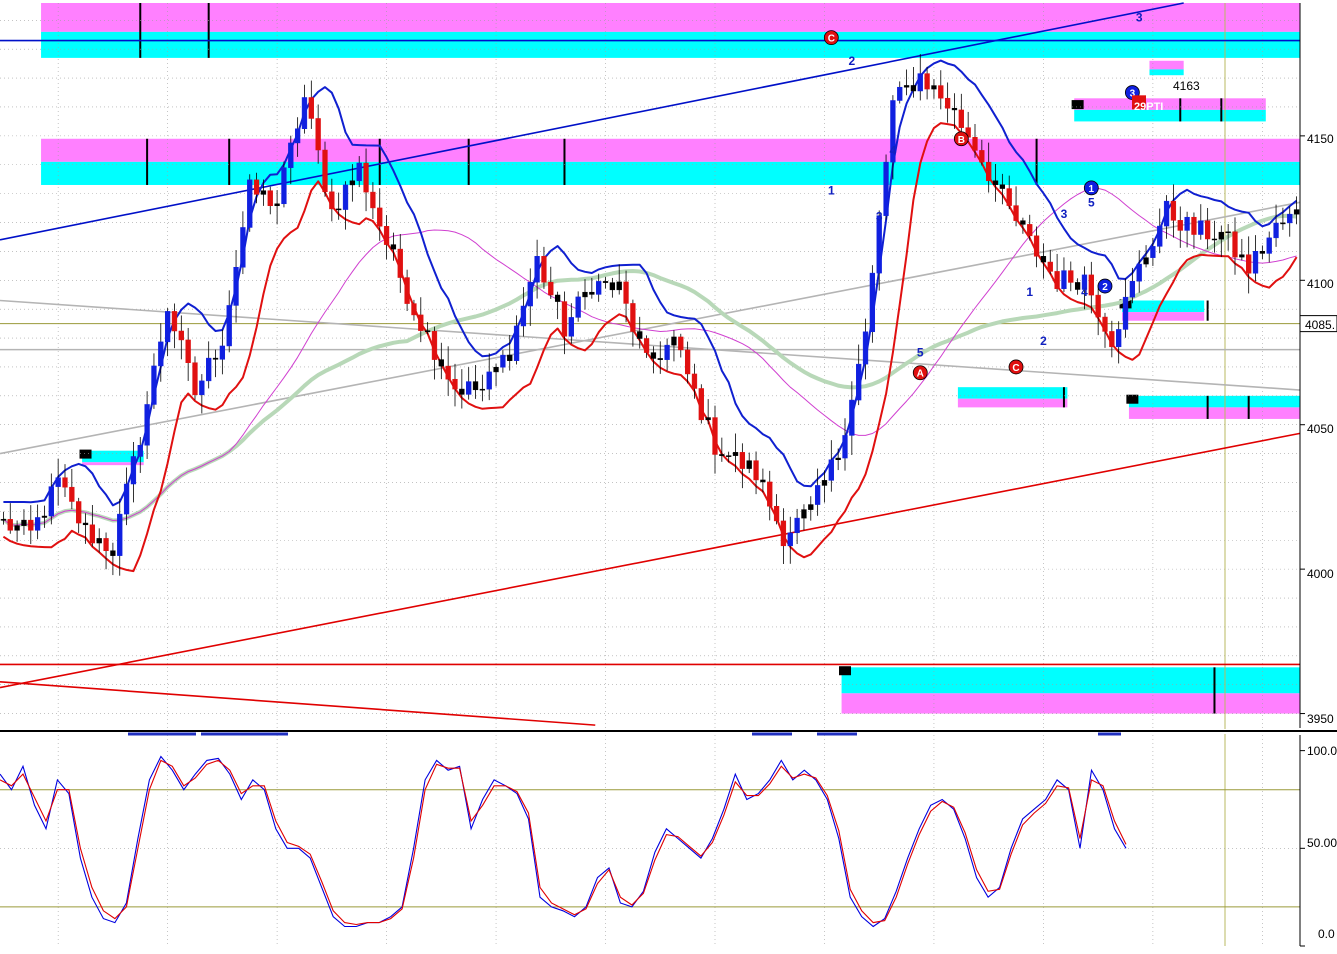  What do you see at coordinates (879, 217) in the screenshot?
I see `wave-label-4: 3` at bounding box center [879, 217].